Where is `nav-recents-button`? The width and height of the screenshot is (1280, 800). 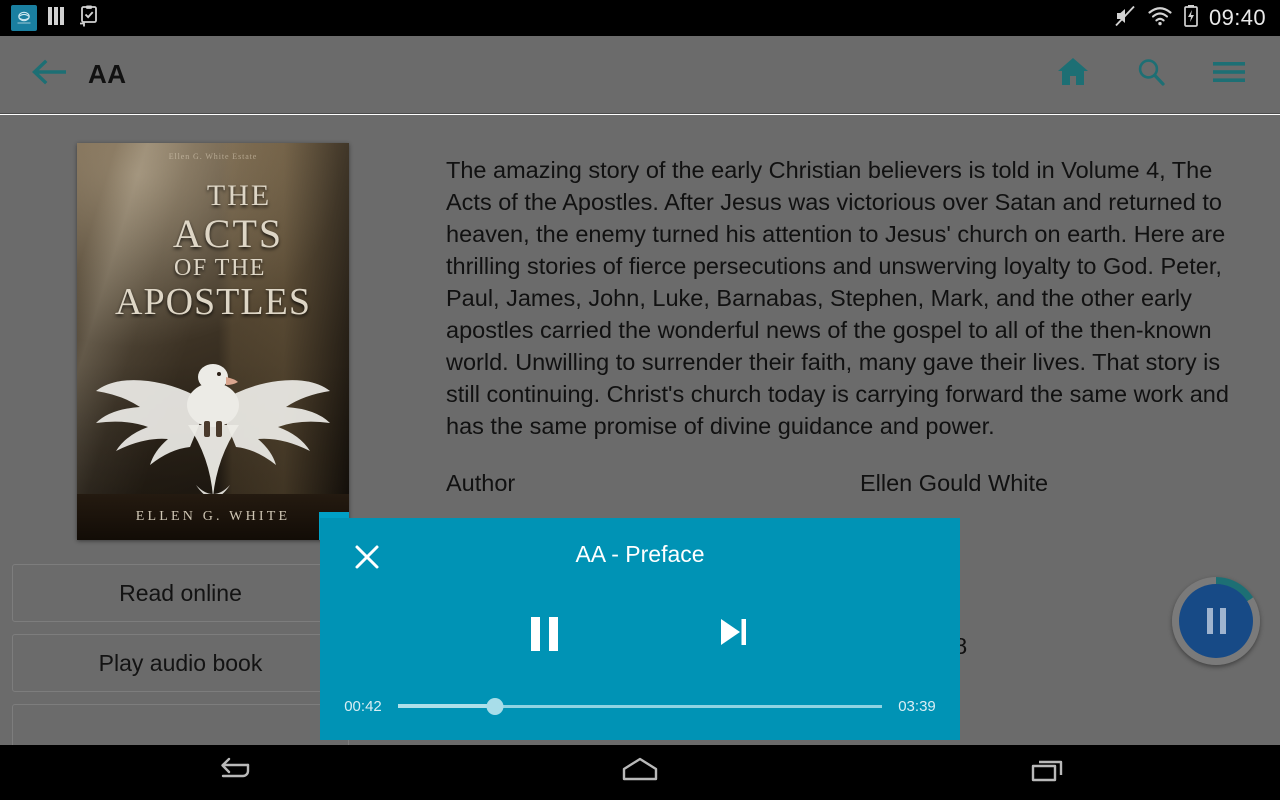 nav-recents-button is located at coordinates (1048, 772).